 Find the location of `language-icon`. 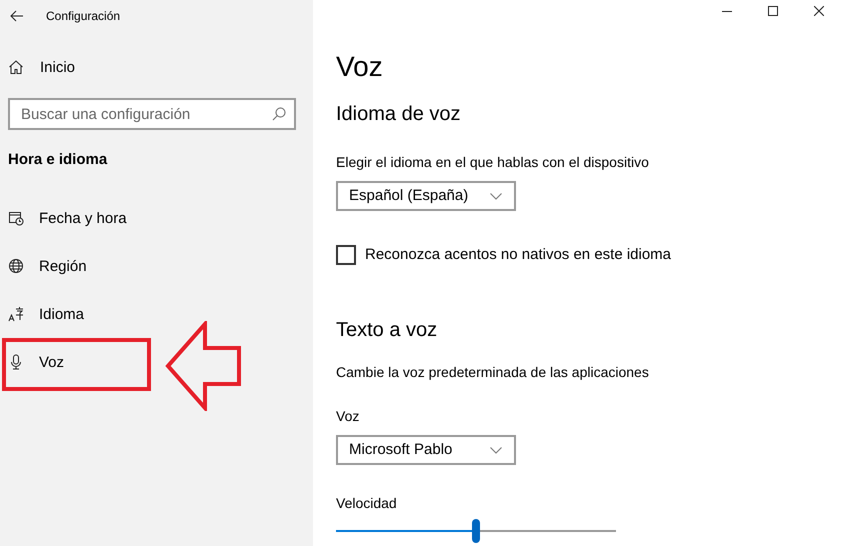

language-icon is located at coordinates (16, 314).